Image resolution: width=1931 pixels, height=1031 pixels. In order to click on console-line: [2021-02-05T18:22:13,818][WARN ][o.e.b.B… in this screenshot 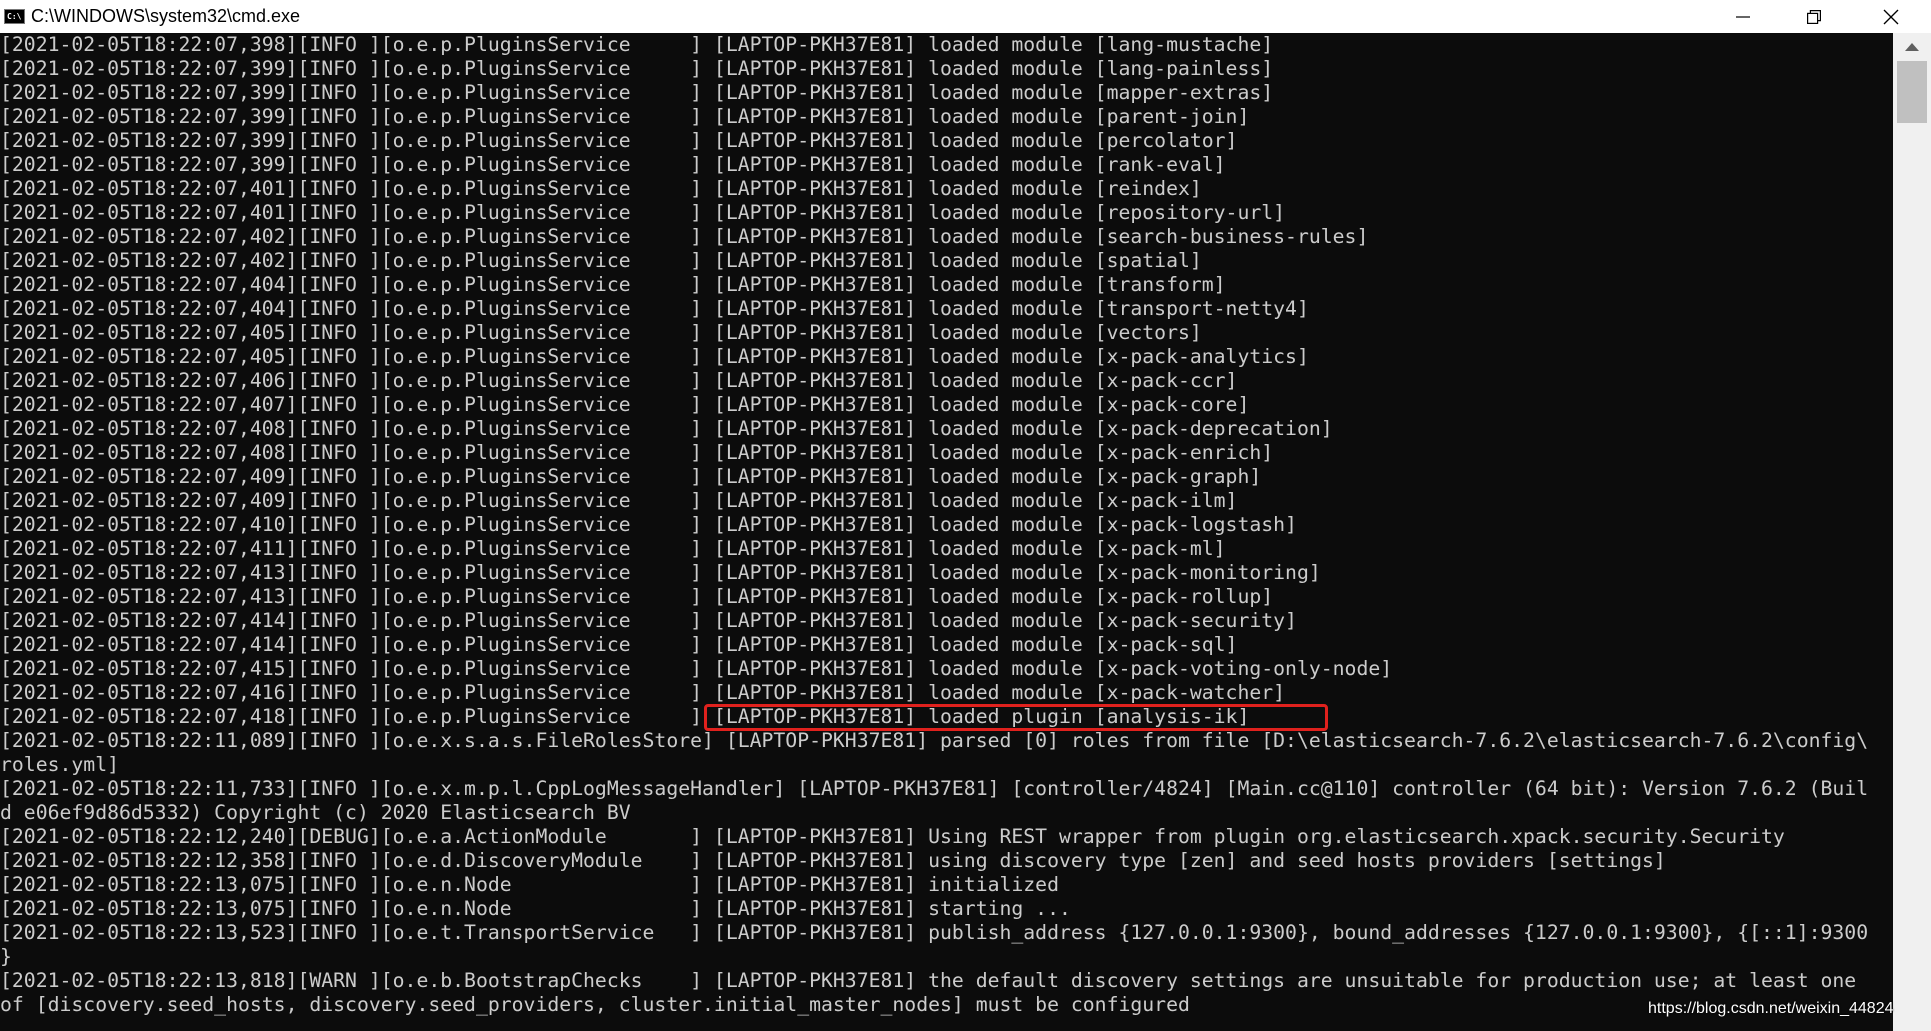, I will do `click(928, 980)`.